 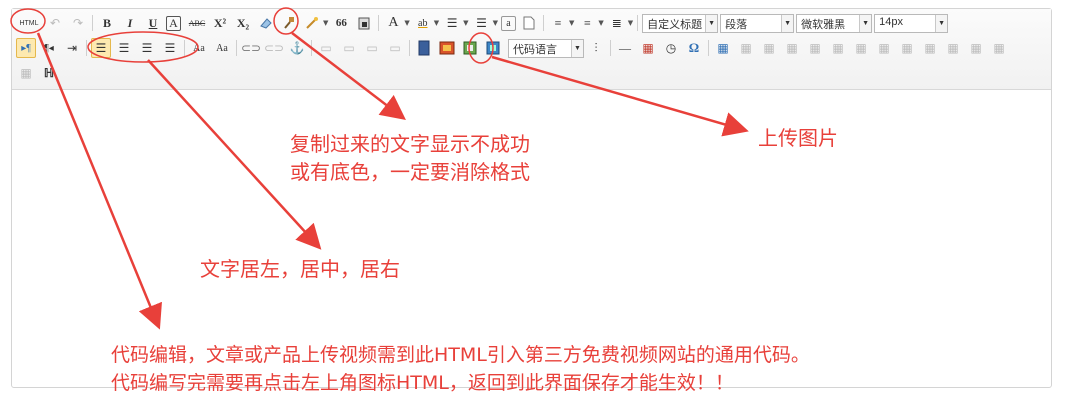 I want to click on eraser-arrow, so click(x=348, y=76).